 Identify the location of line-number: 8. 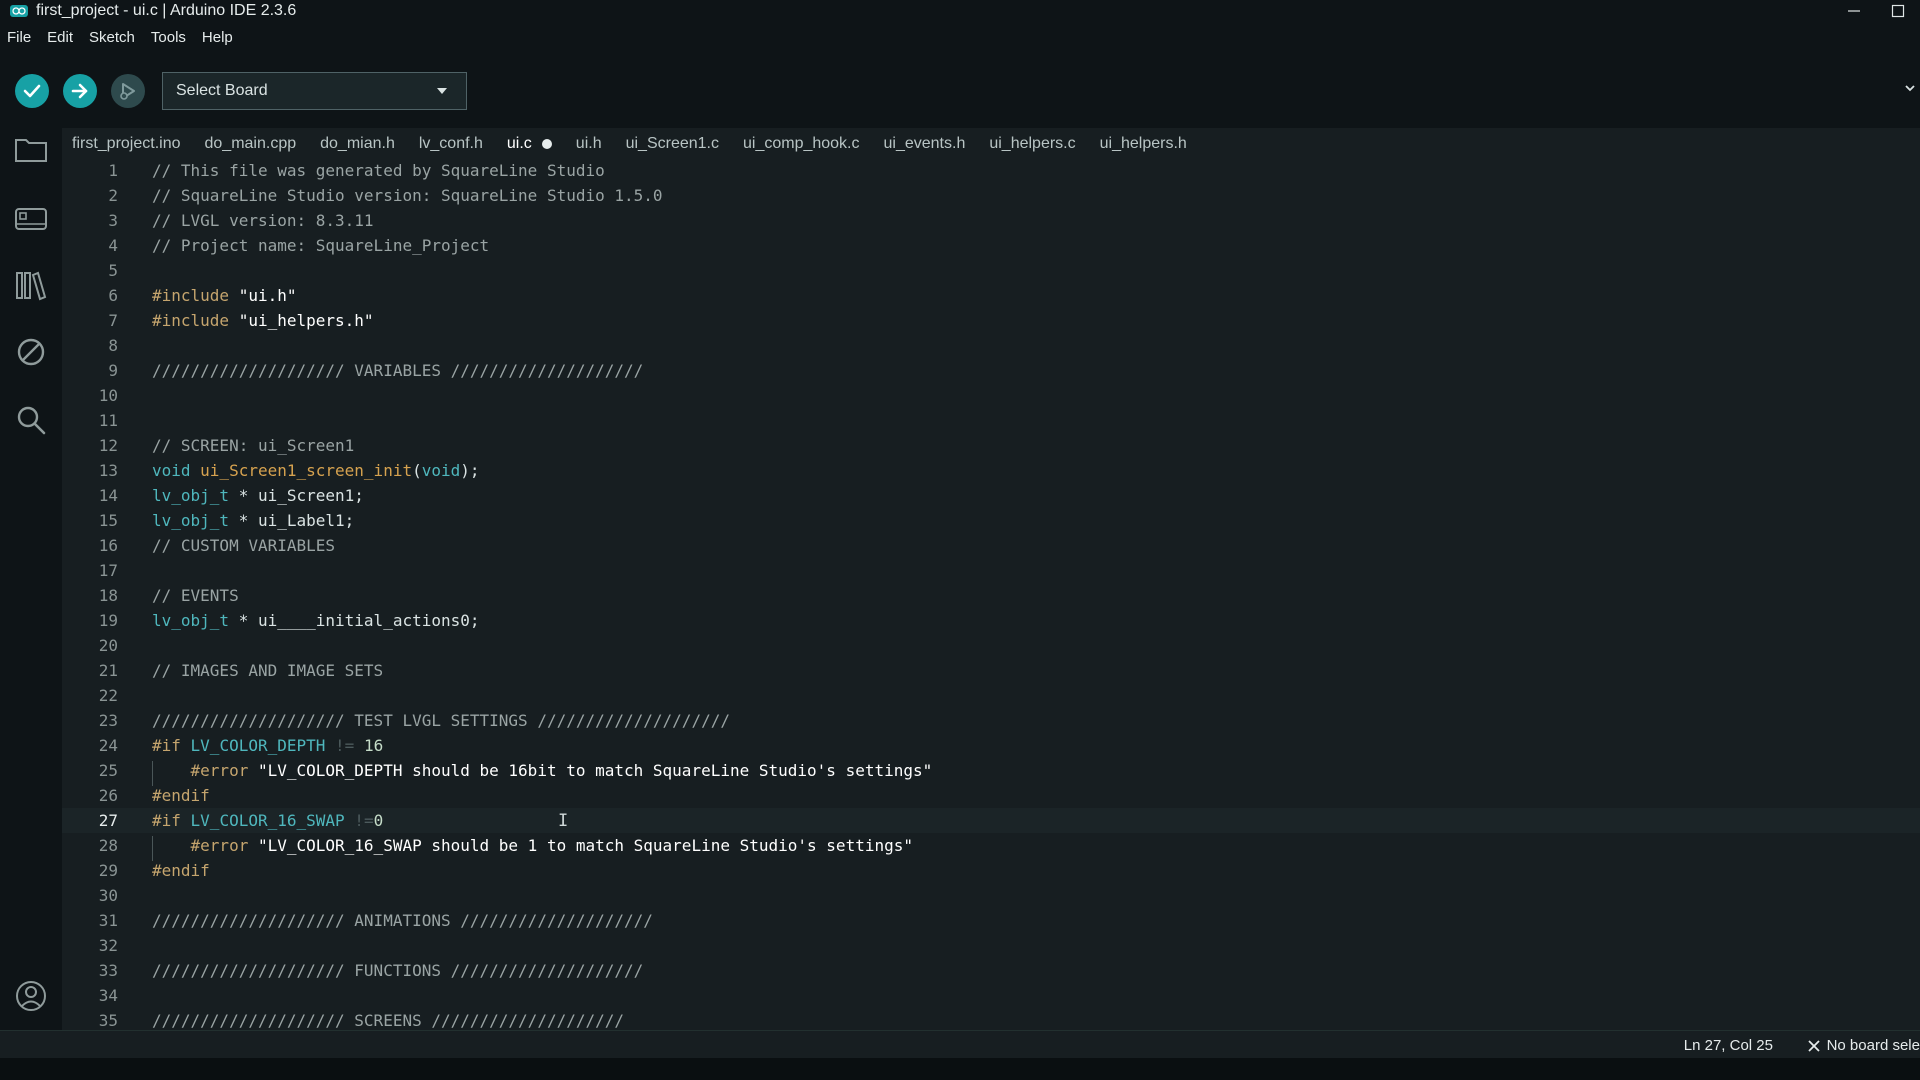
(113, 345).